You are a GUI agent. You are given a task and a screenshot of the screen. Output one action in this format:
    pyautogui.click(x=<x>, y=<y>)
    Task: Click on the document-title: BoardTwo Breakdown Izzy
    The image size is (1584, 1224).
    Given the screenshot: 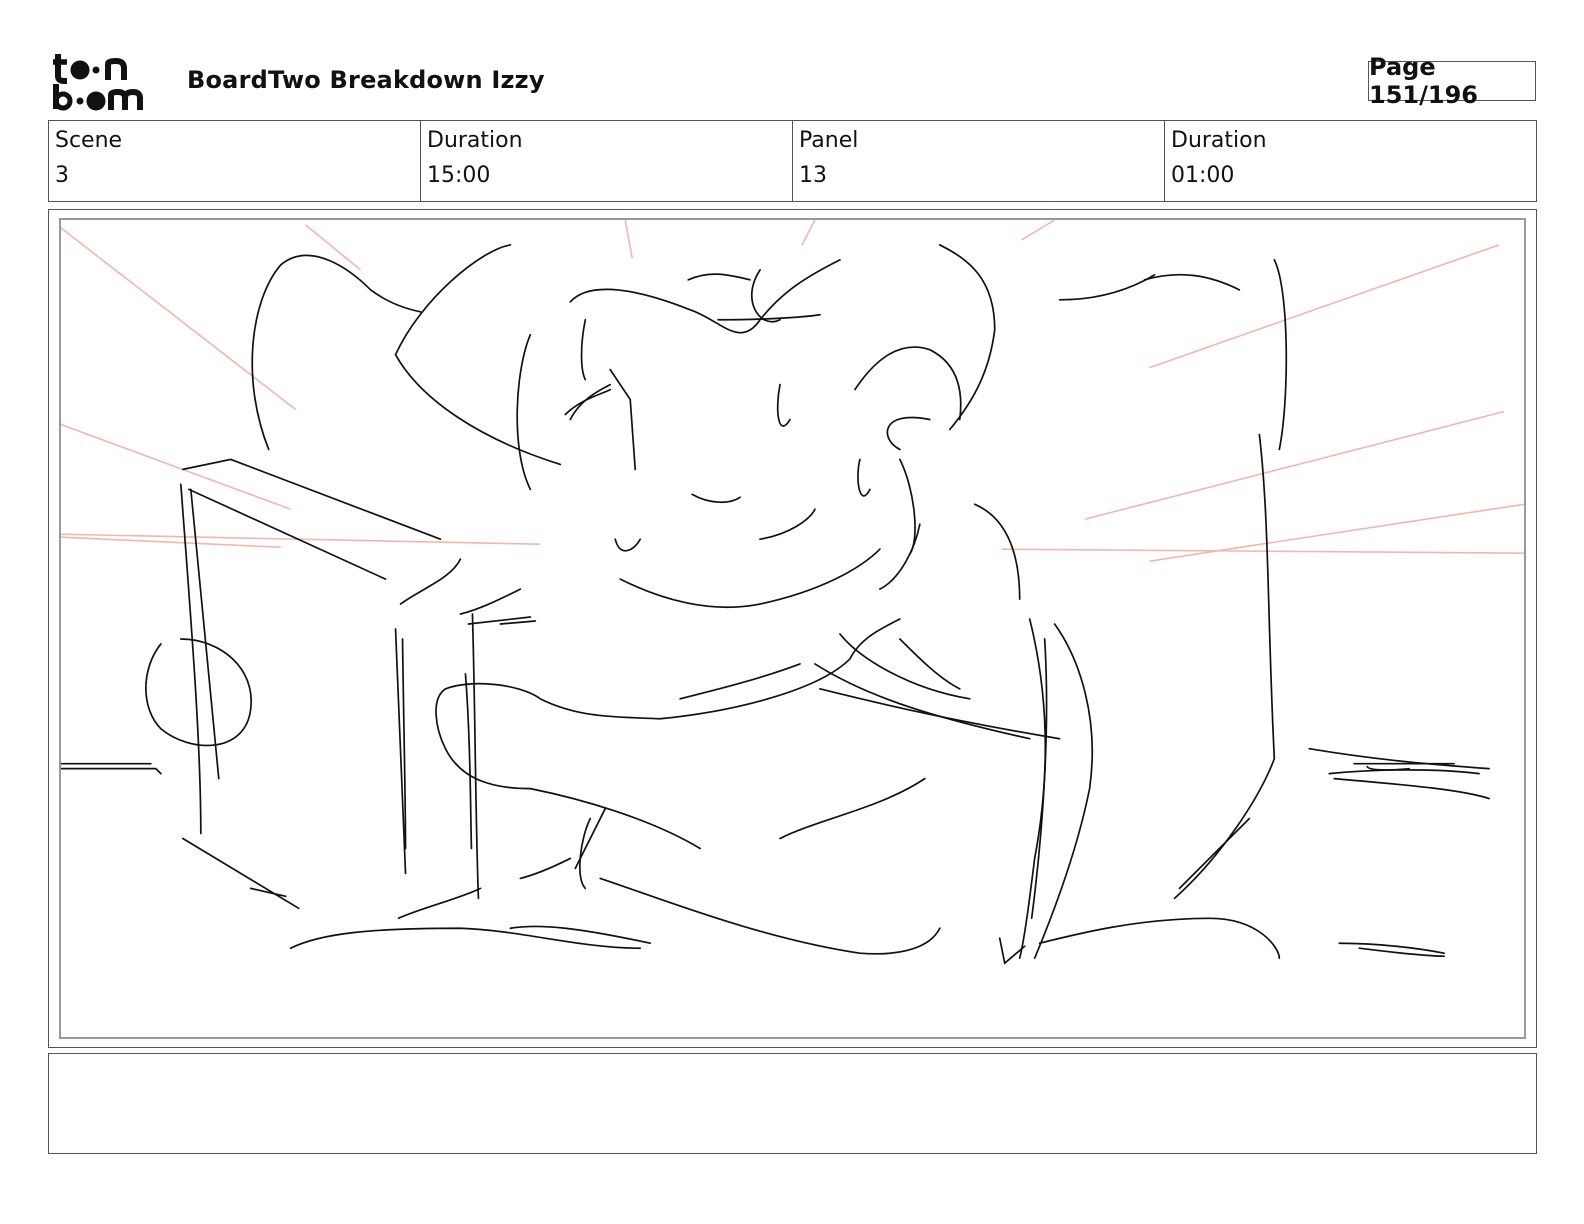 What is the action you would take?
    pyautogui.click(x=366, y=80)
    